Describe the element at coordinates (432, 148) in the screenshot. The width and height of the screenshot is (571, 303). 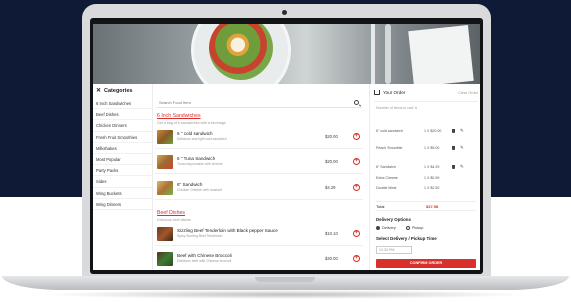
I see `order-row-price: 1 X $5.00` at that location.